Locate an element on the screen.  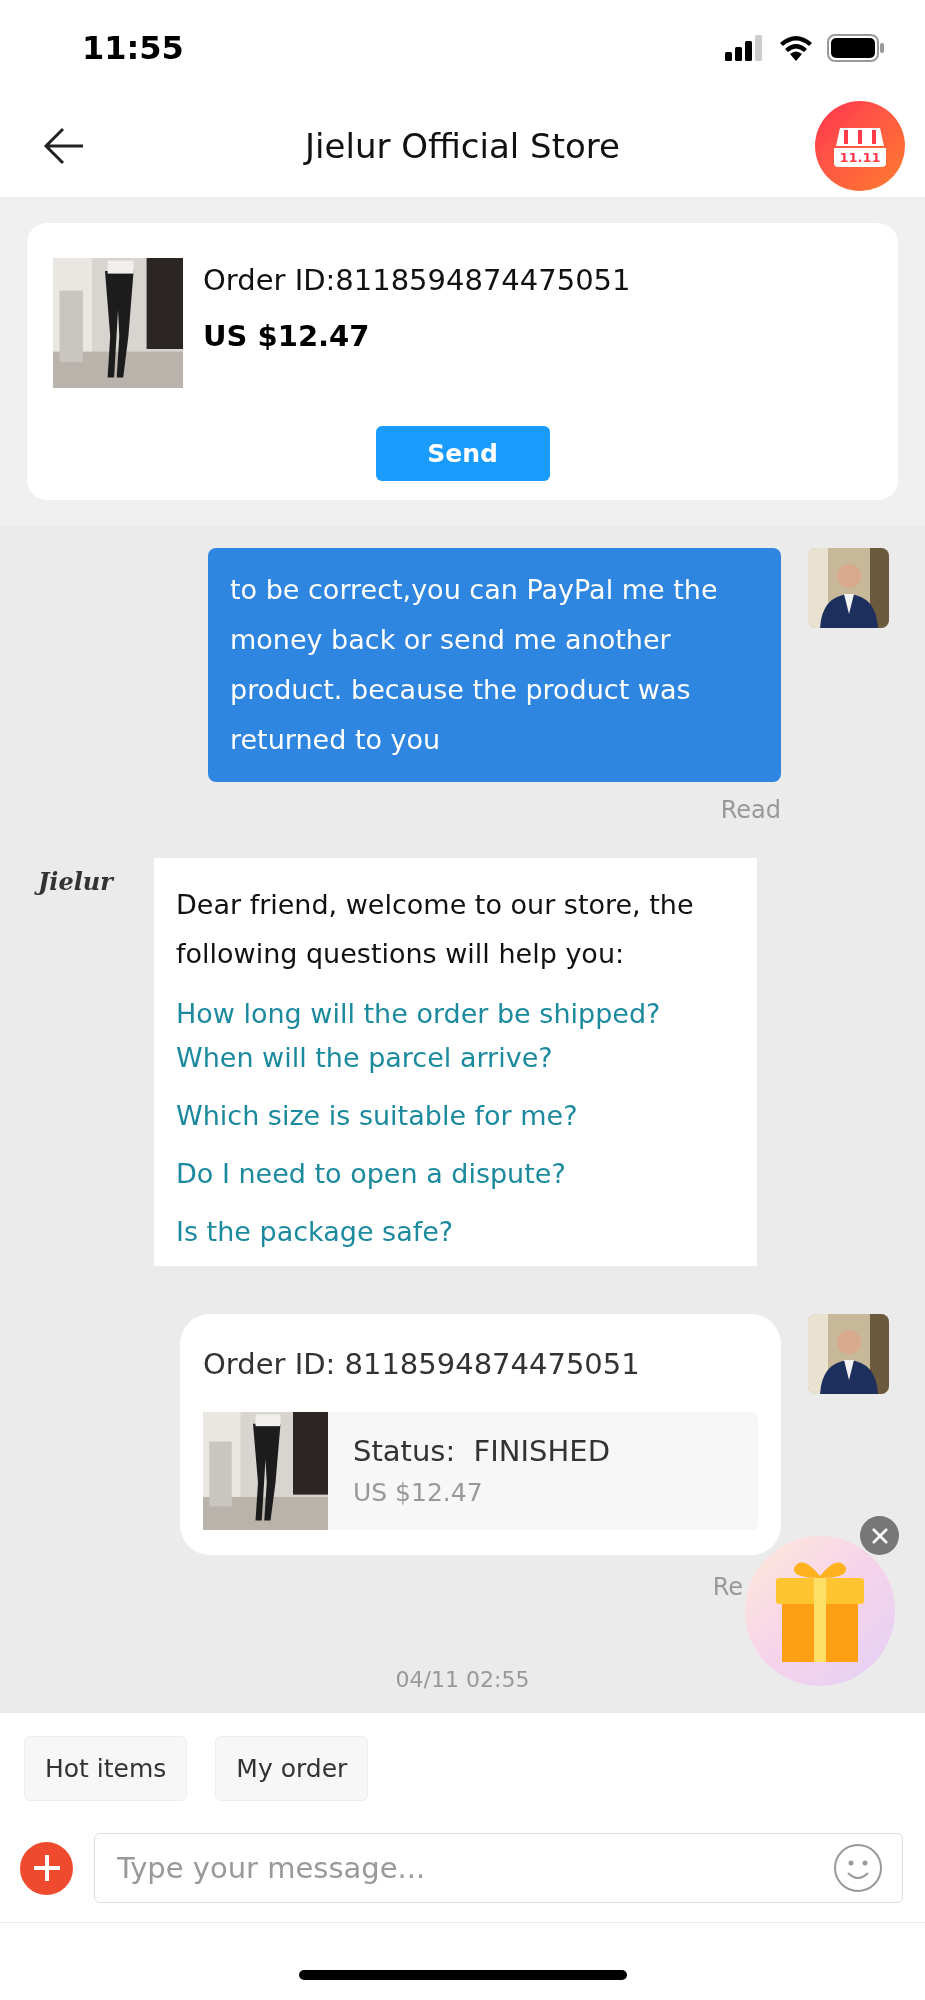
question-link: Is the package safe? is located at coordinates (455, 1232).